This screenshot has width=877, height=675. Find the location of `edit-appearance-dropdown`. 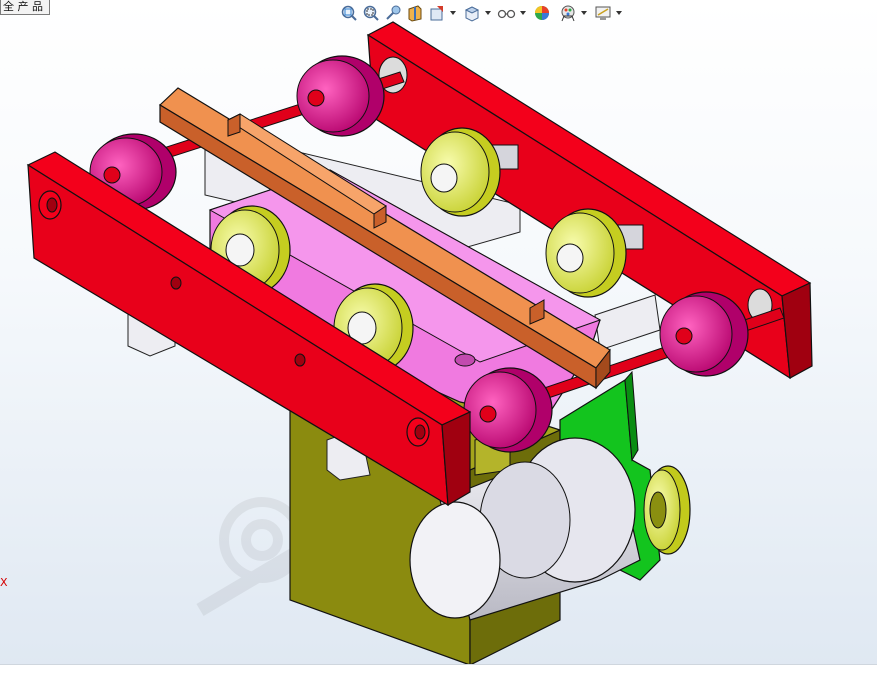

edit-appearance-dropdown is located at coordinates (583, 13).